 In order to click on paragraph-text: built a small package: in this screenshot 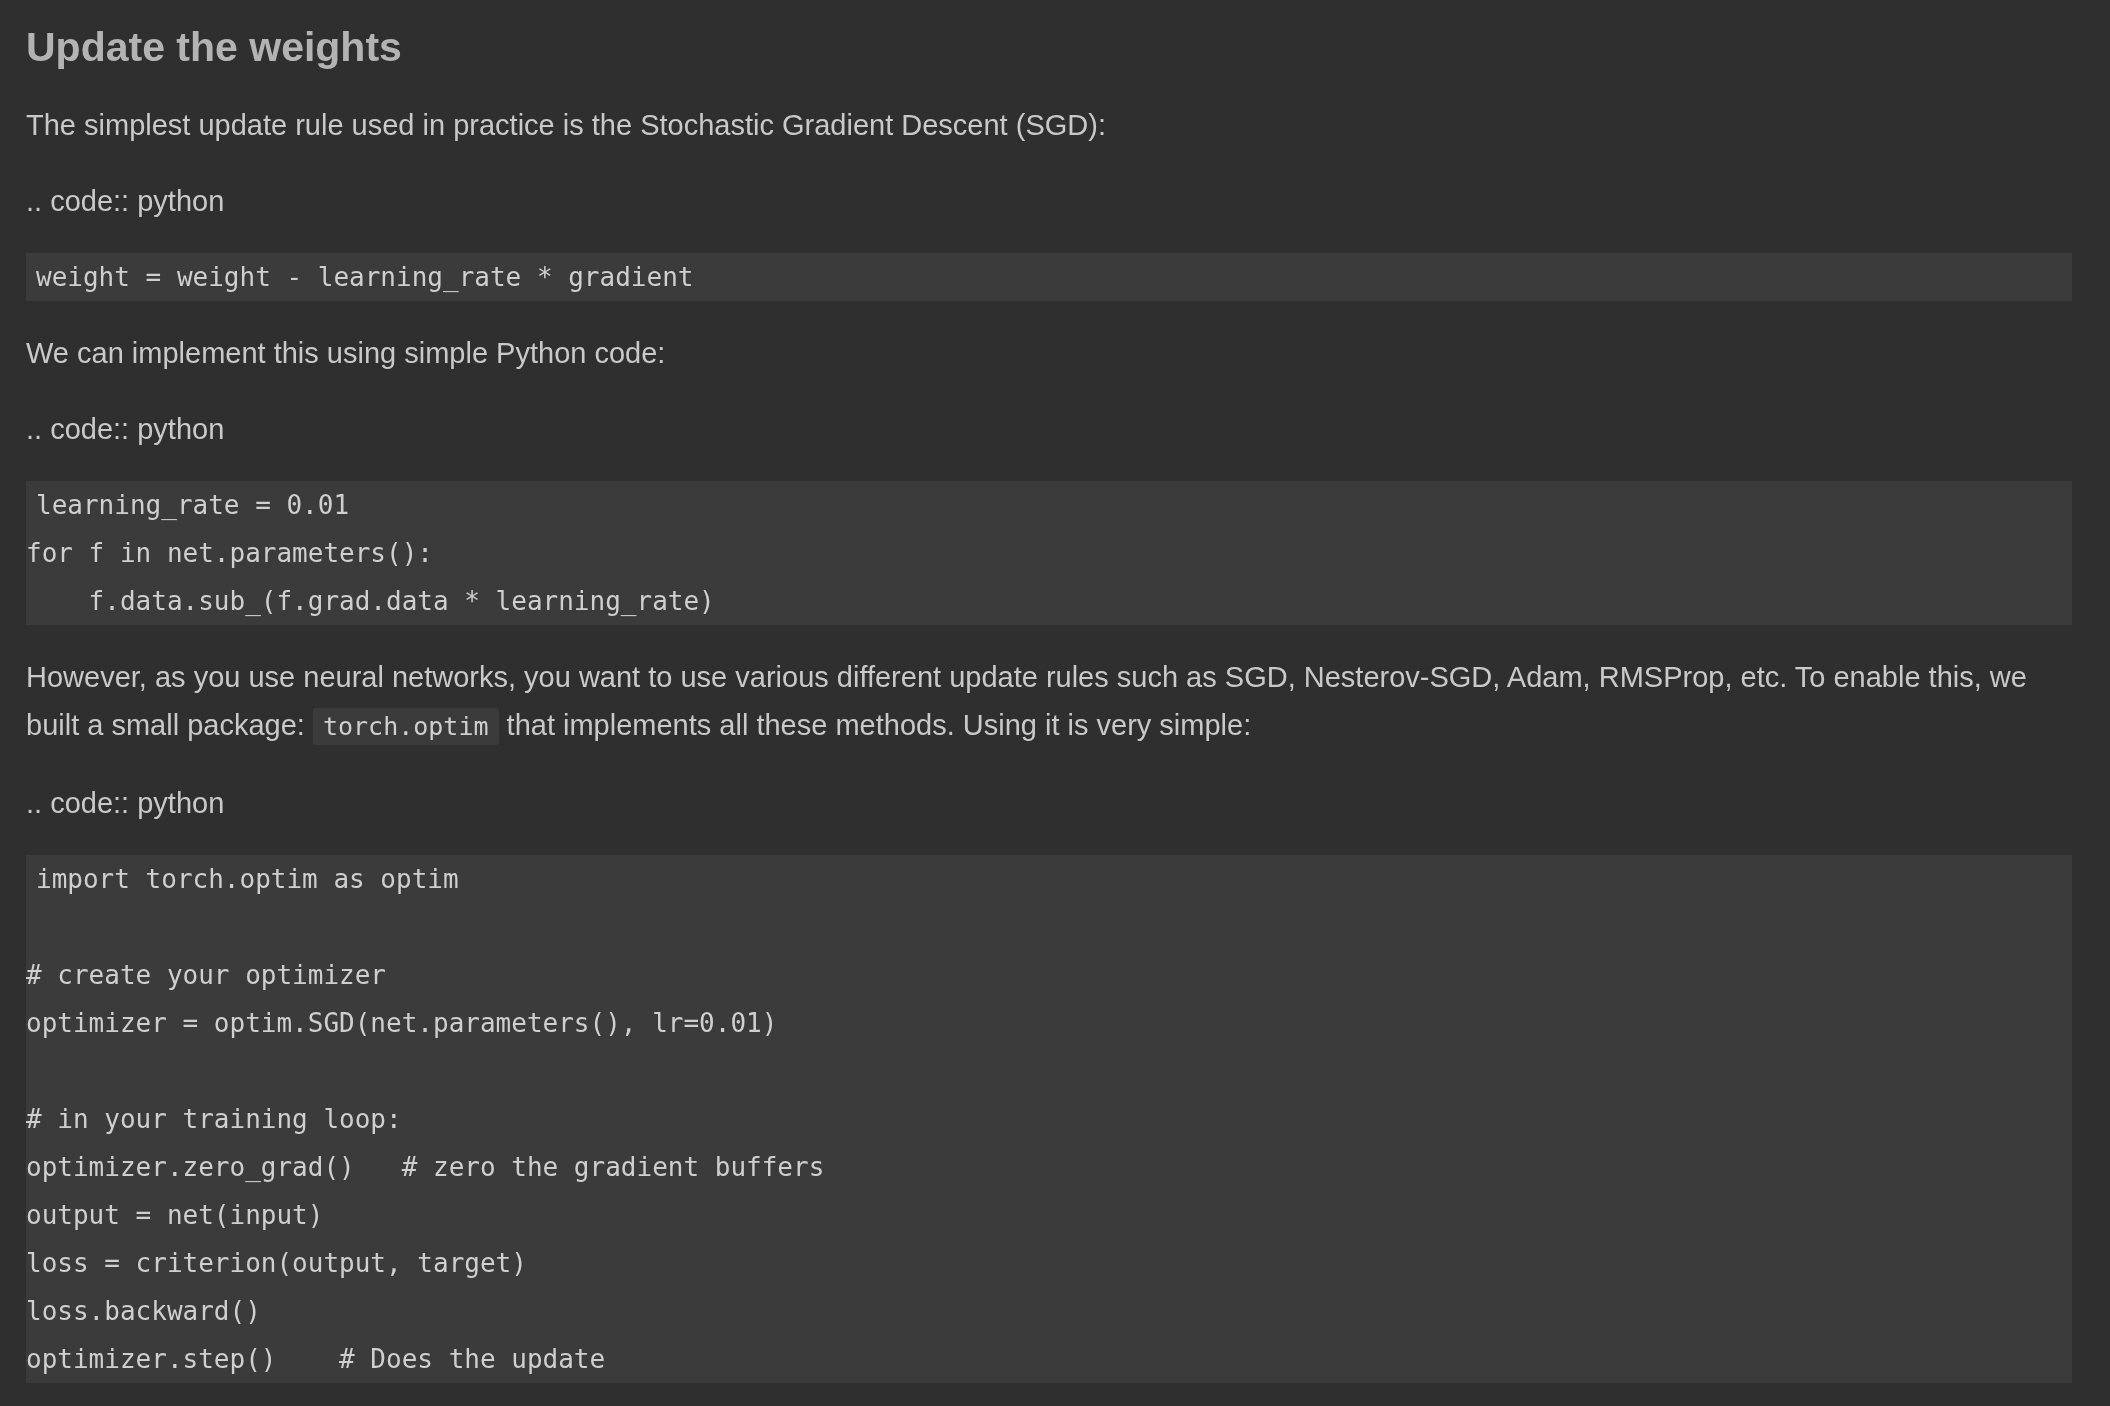, I will do `click(165, 725)`.